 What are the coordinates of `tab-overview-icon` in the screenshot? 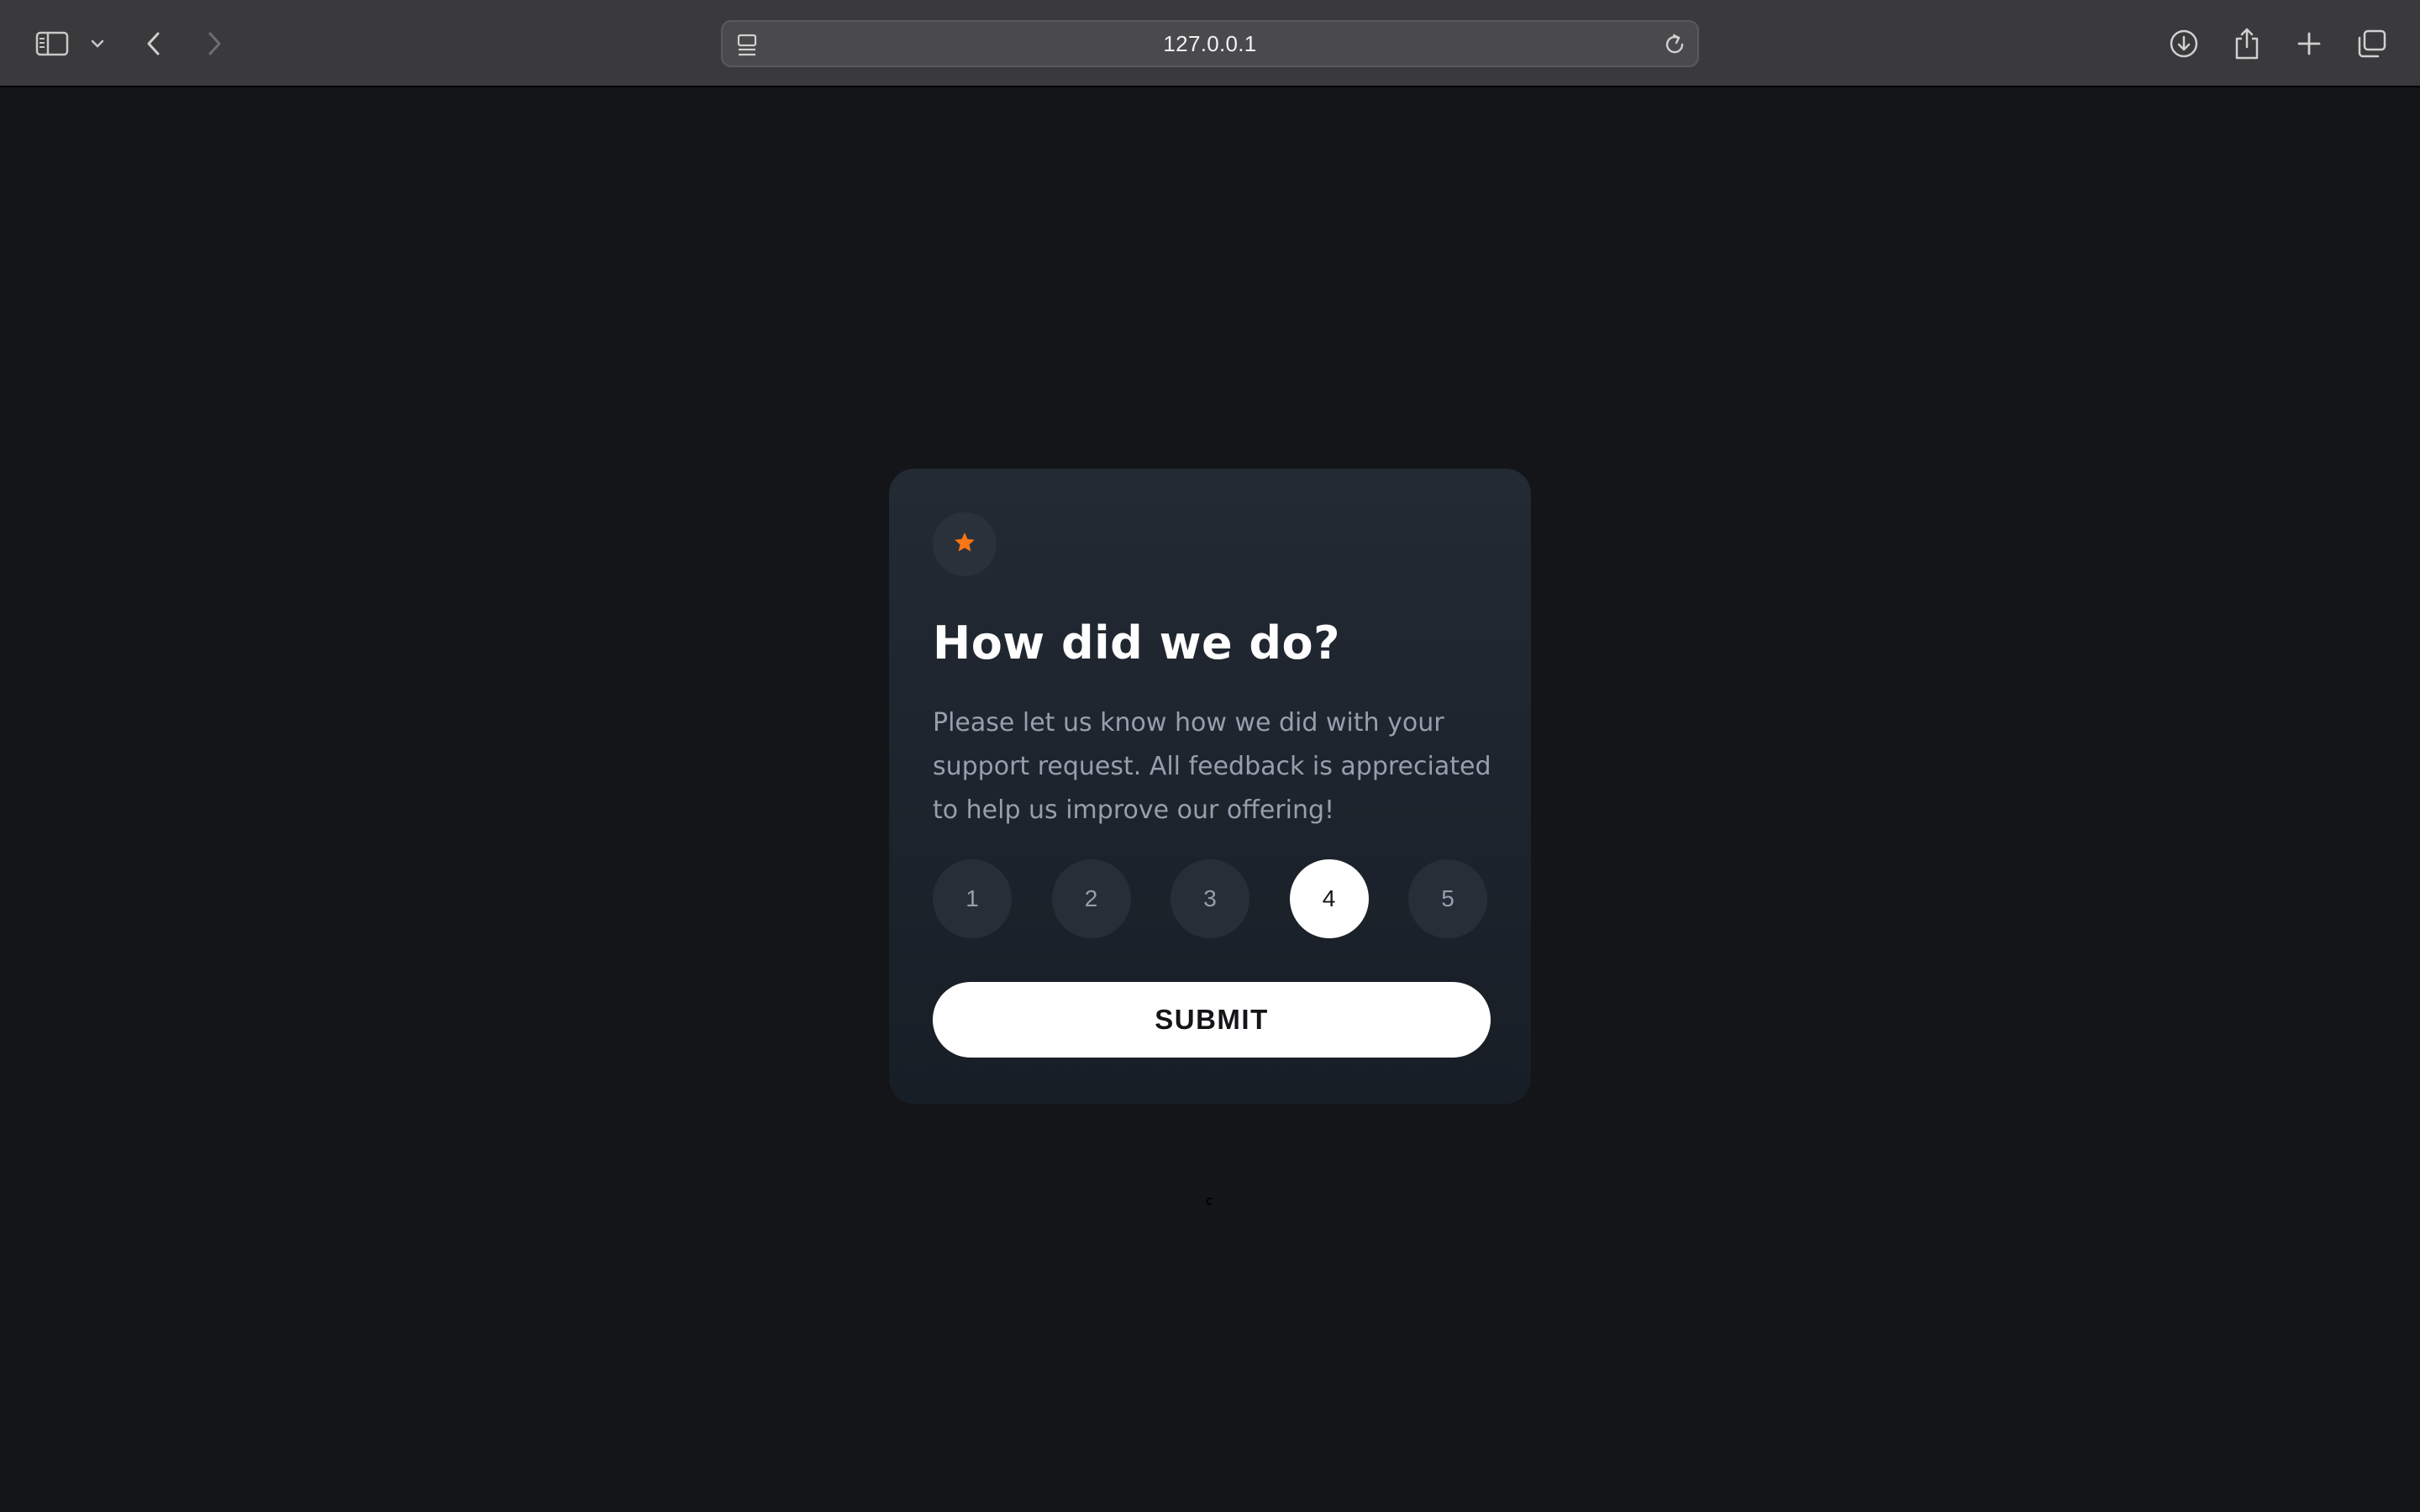 It's located at (2372, 43).